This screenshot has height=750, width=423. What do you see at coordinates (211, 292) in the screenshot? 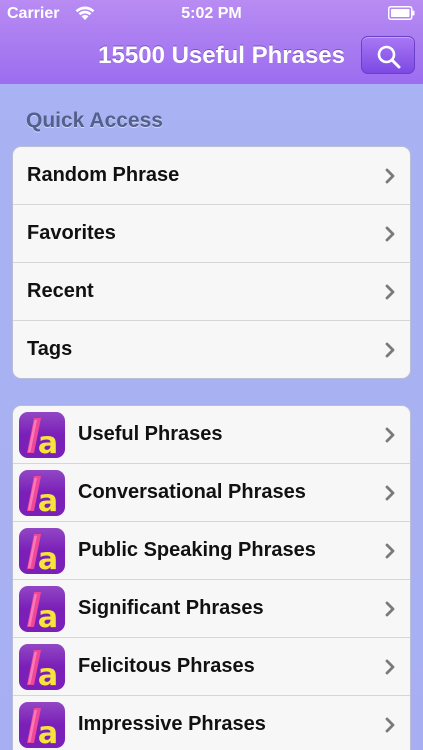
I see `row-recent: Recent` at bounding box center [211, 292].